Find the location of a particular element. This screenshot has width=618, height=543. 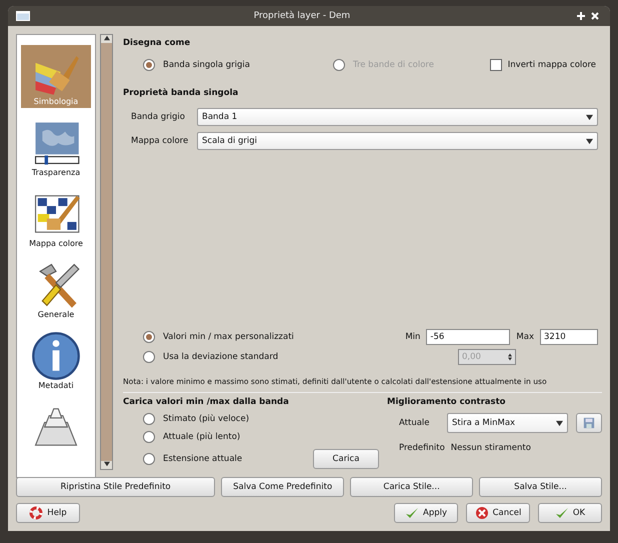

radio-option: Valori min / max personalizzati is located at coordinates (264, 337).